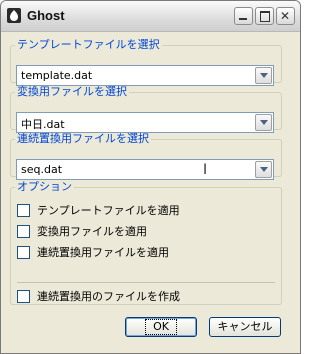 The width and height of the screenshot is (320, 354). What do you see at coordinates (46, 15) in the screenshot?
I see `window-title: Ghost` at bounding box center [46, 15].